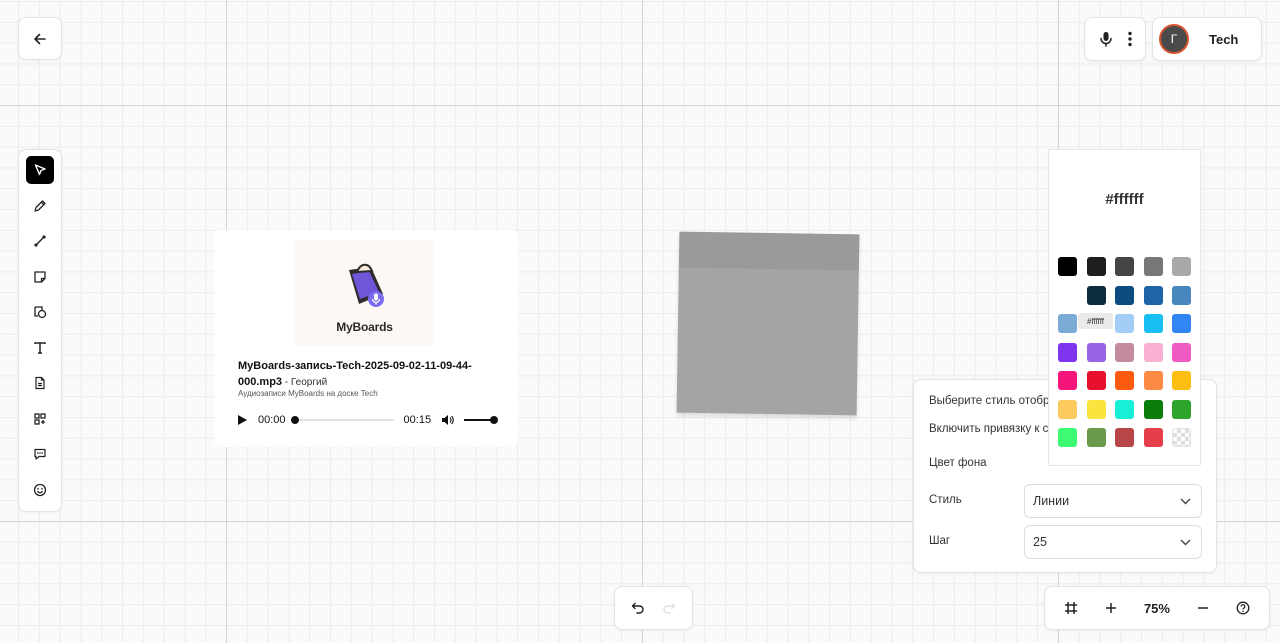 The width and height of the screenshot is (1280, 643). I want to click on volume-icon, so click(448, 420).